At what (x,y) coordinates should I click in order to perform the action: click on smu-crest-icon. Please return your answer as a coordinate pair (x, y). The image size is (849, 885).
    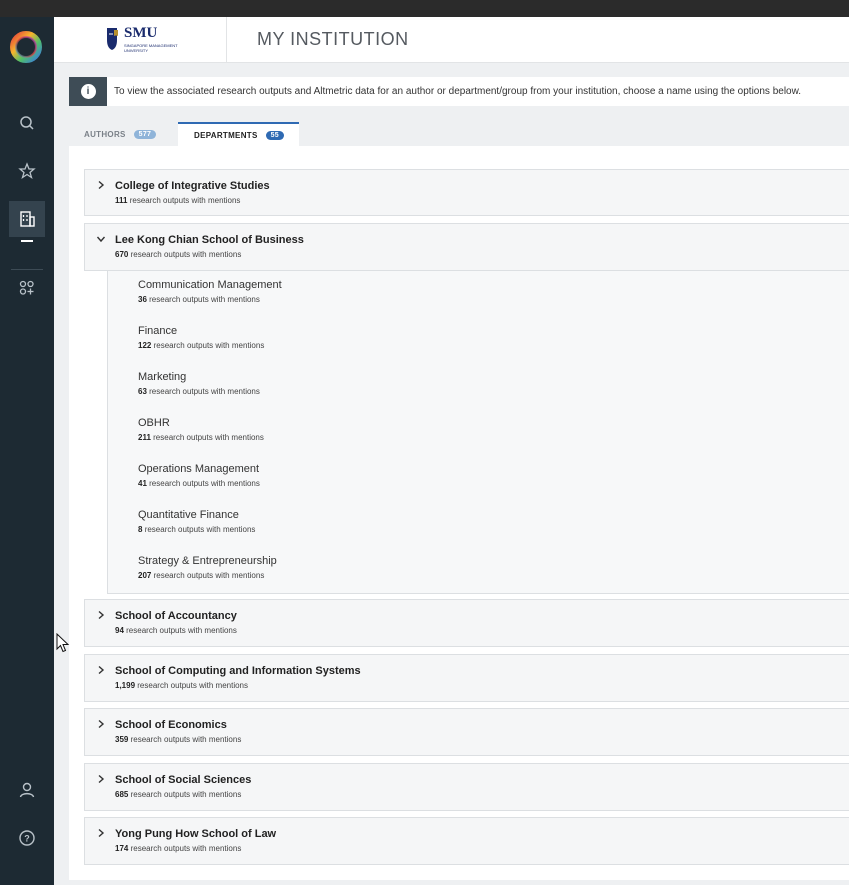
    Looking at the image, I should click on (112, 39).